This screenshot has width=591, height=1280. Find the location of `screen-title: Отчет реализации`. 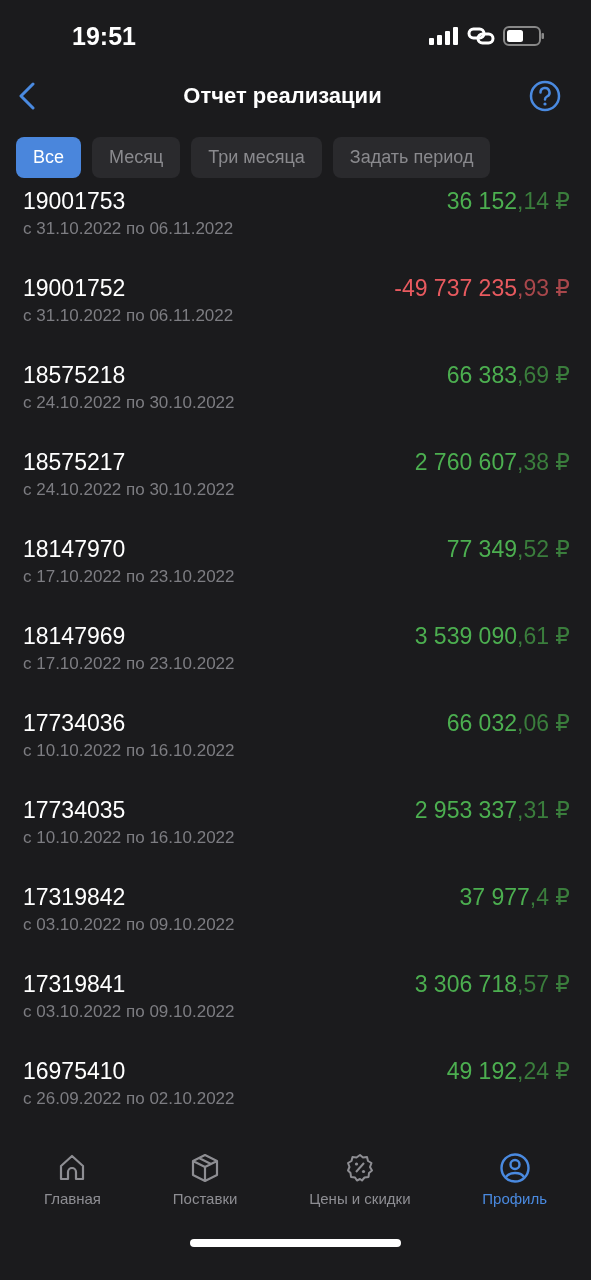

screen-title: Отчет реализации is located at coordinates (282, 96).